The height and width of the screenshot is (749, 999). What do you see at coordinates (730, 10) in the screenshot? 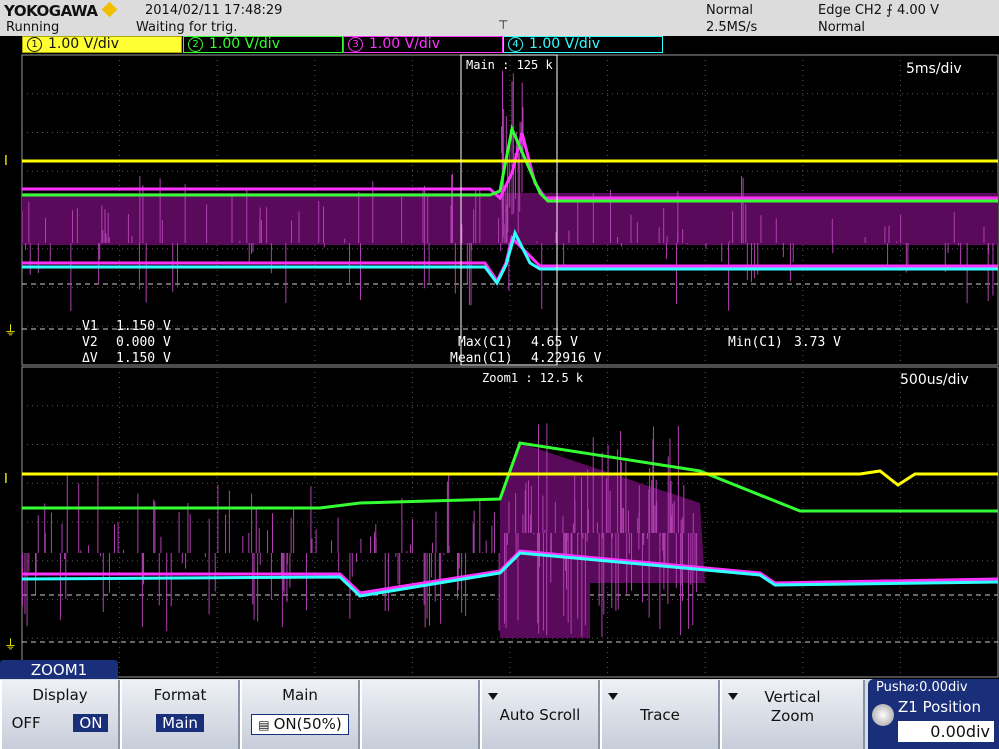
I see `acquisition-mode: Normal` at bounding box center [730, 10].